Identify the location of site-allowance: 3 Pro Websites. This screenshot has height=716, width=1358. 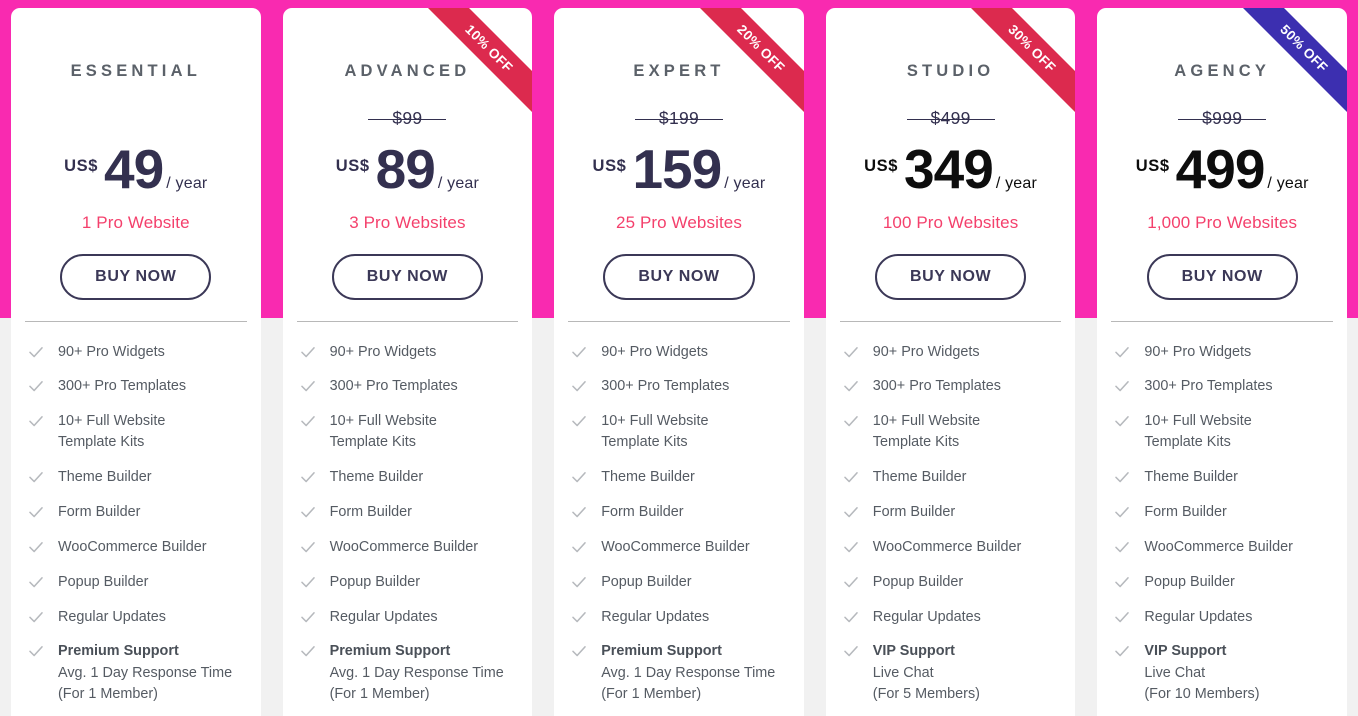
(407, 222).